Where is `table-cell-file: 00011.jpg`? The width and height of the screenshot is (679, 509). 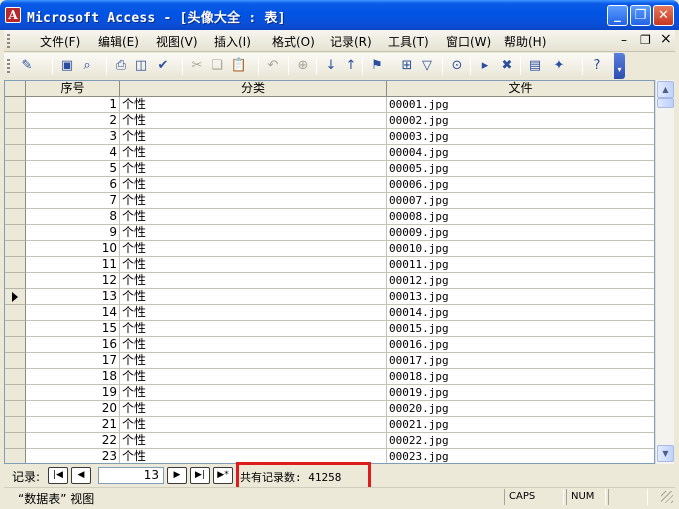 table-cell-file: 00011.jpg is located at coordinates (520, 265).